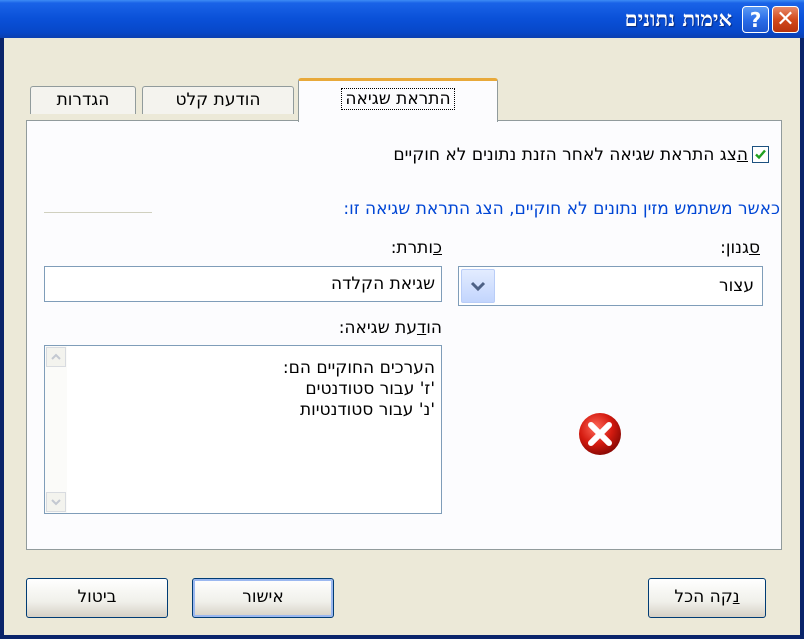  What do you see at coordinates (600, 434) in the screenshot?
I see `error-stop-icon` at bounding box center [600, 434].